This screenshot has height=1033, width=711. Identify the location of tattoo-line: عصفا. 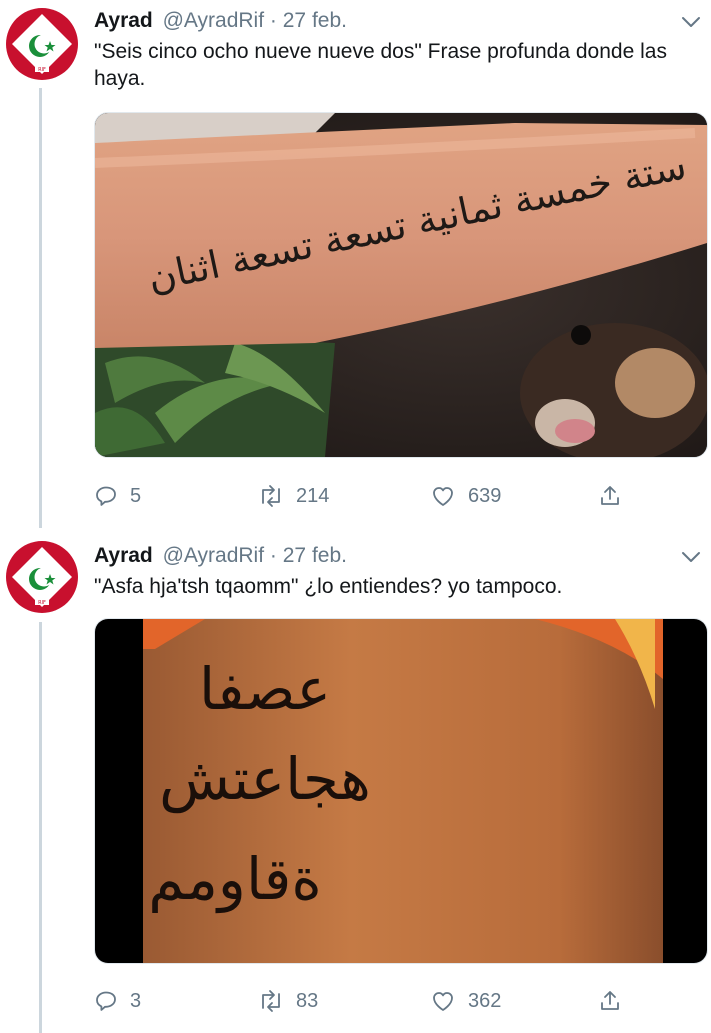
(265, 689).